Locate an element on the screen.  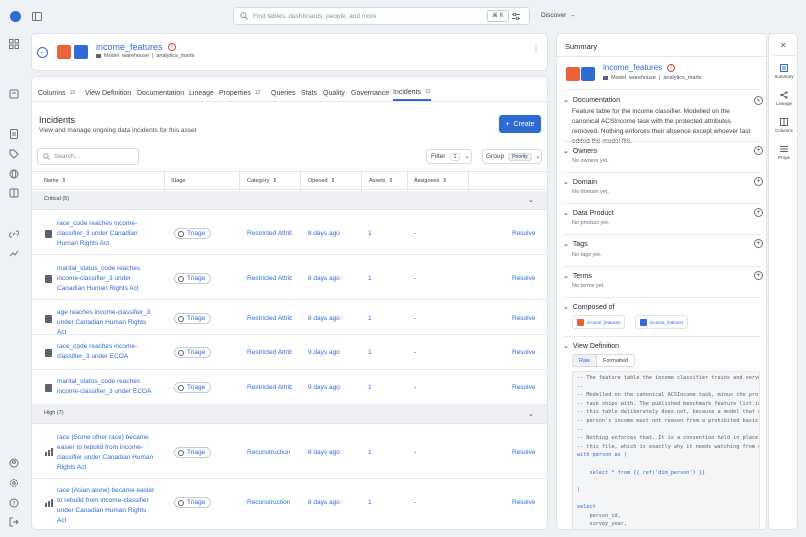
asset-schema: analytics_marts is located at coordinates (175, 56).